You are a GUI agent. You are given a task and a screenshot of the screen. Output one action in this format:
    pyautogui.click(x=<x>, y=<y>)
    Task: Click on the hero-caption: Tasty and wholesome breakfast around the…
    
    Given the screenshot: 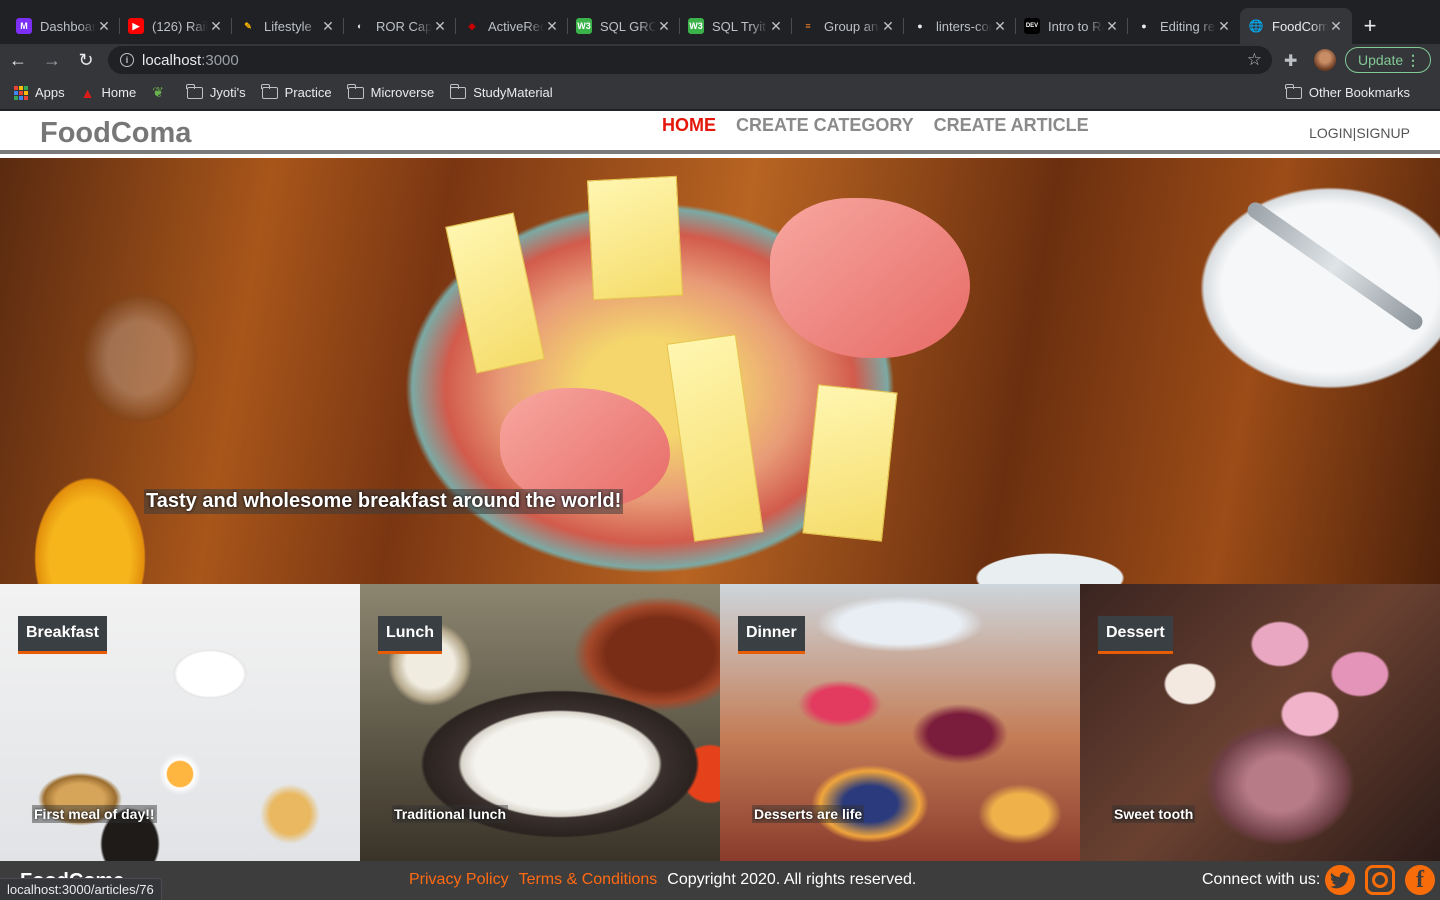 What is the action you would take?
    pyautogui.click(x=384, y=501)
    